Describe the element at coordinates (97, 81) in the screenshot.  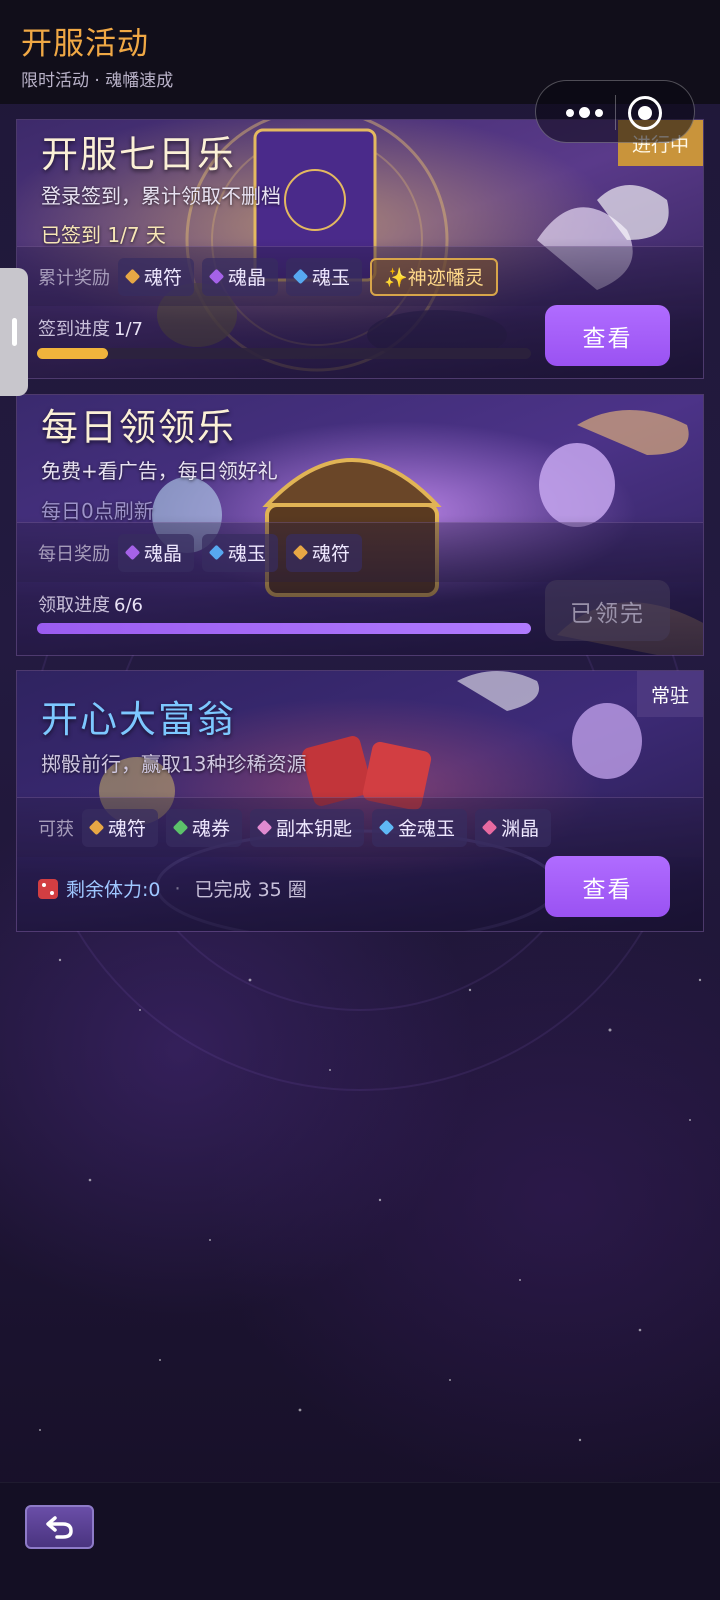
I see `page-subtitle: 限时活动 · 魂幡速成` at that location.